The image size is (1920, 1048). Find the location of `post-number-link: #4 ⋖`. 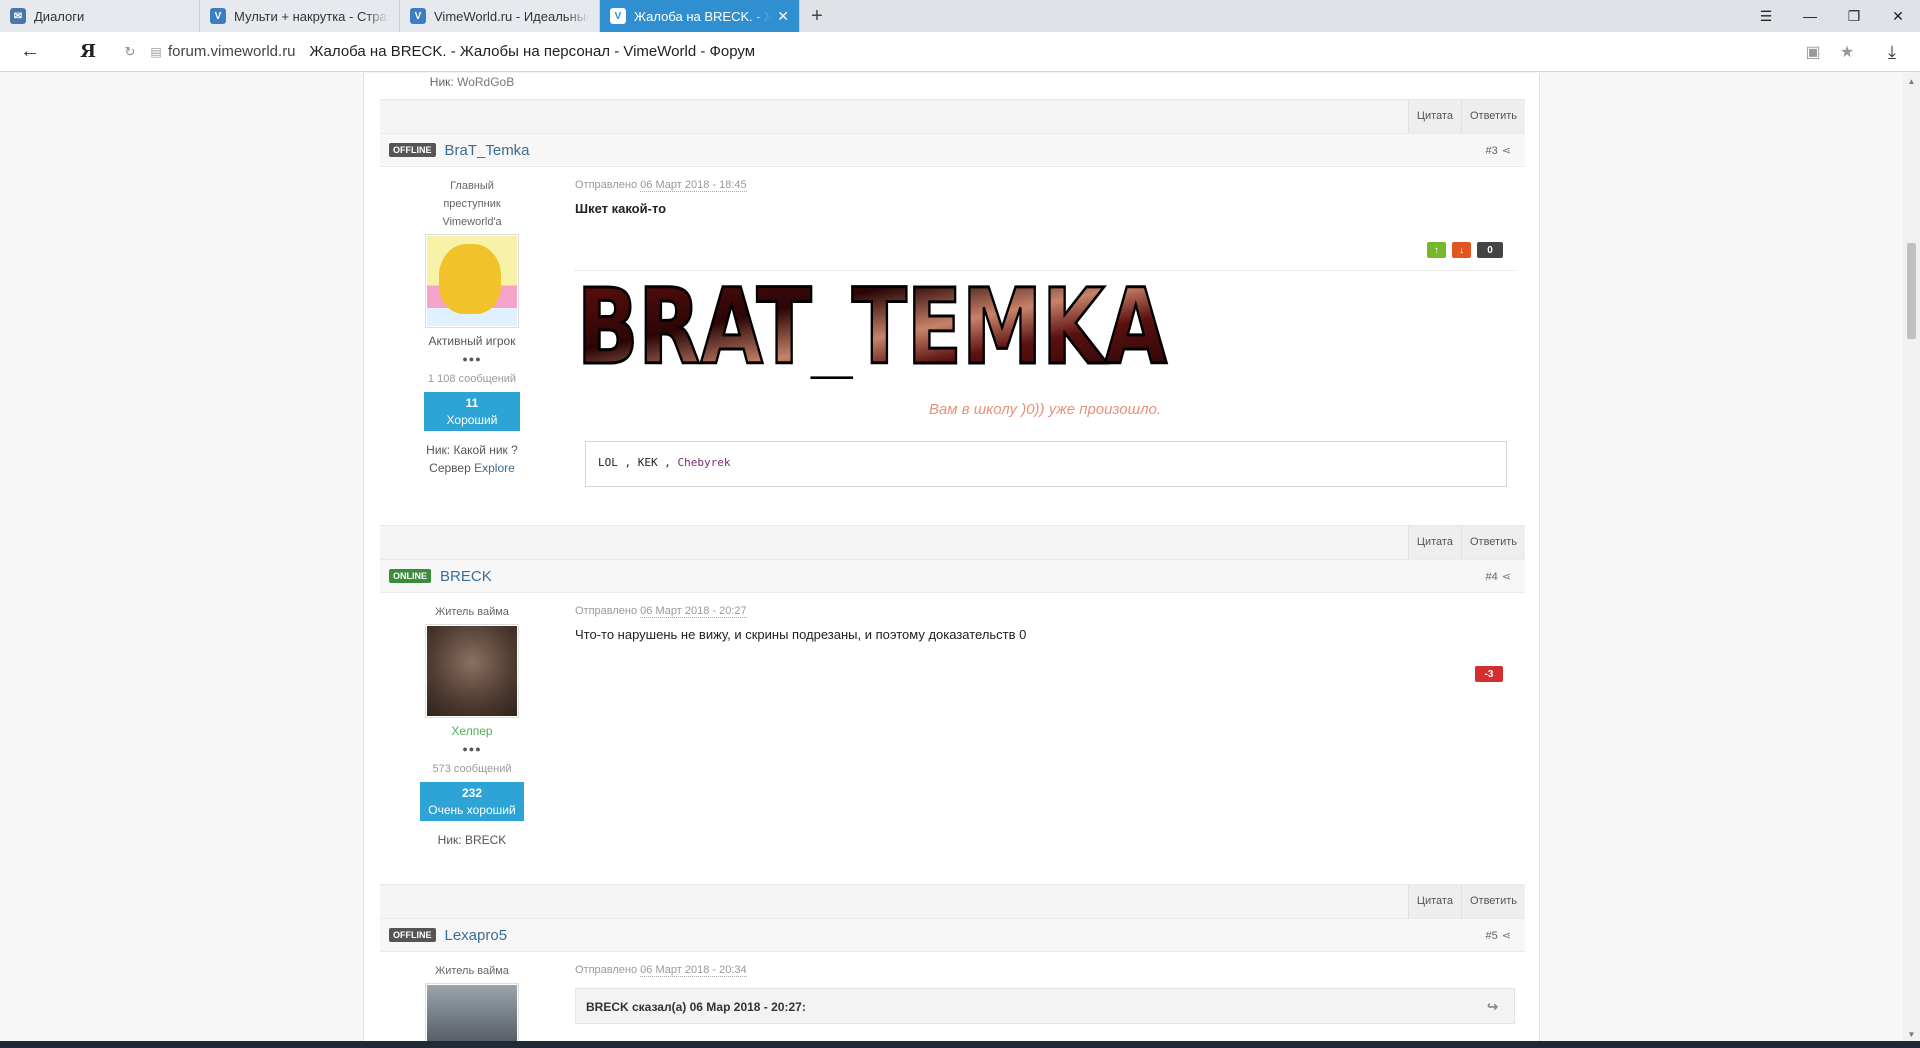

post-number-link: #4 ⋖ is located at coordinates (1498, 576).